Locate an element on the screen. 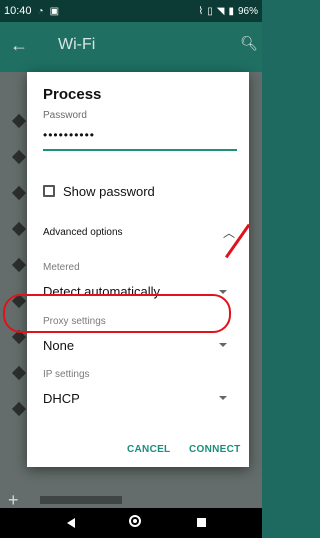  app-bar-title: Wi-Fi is located at coordinates (77, 44).